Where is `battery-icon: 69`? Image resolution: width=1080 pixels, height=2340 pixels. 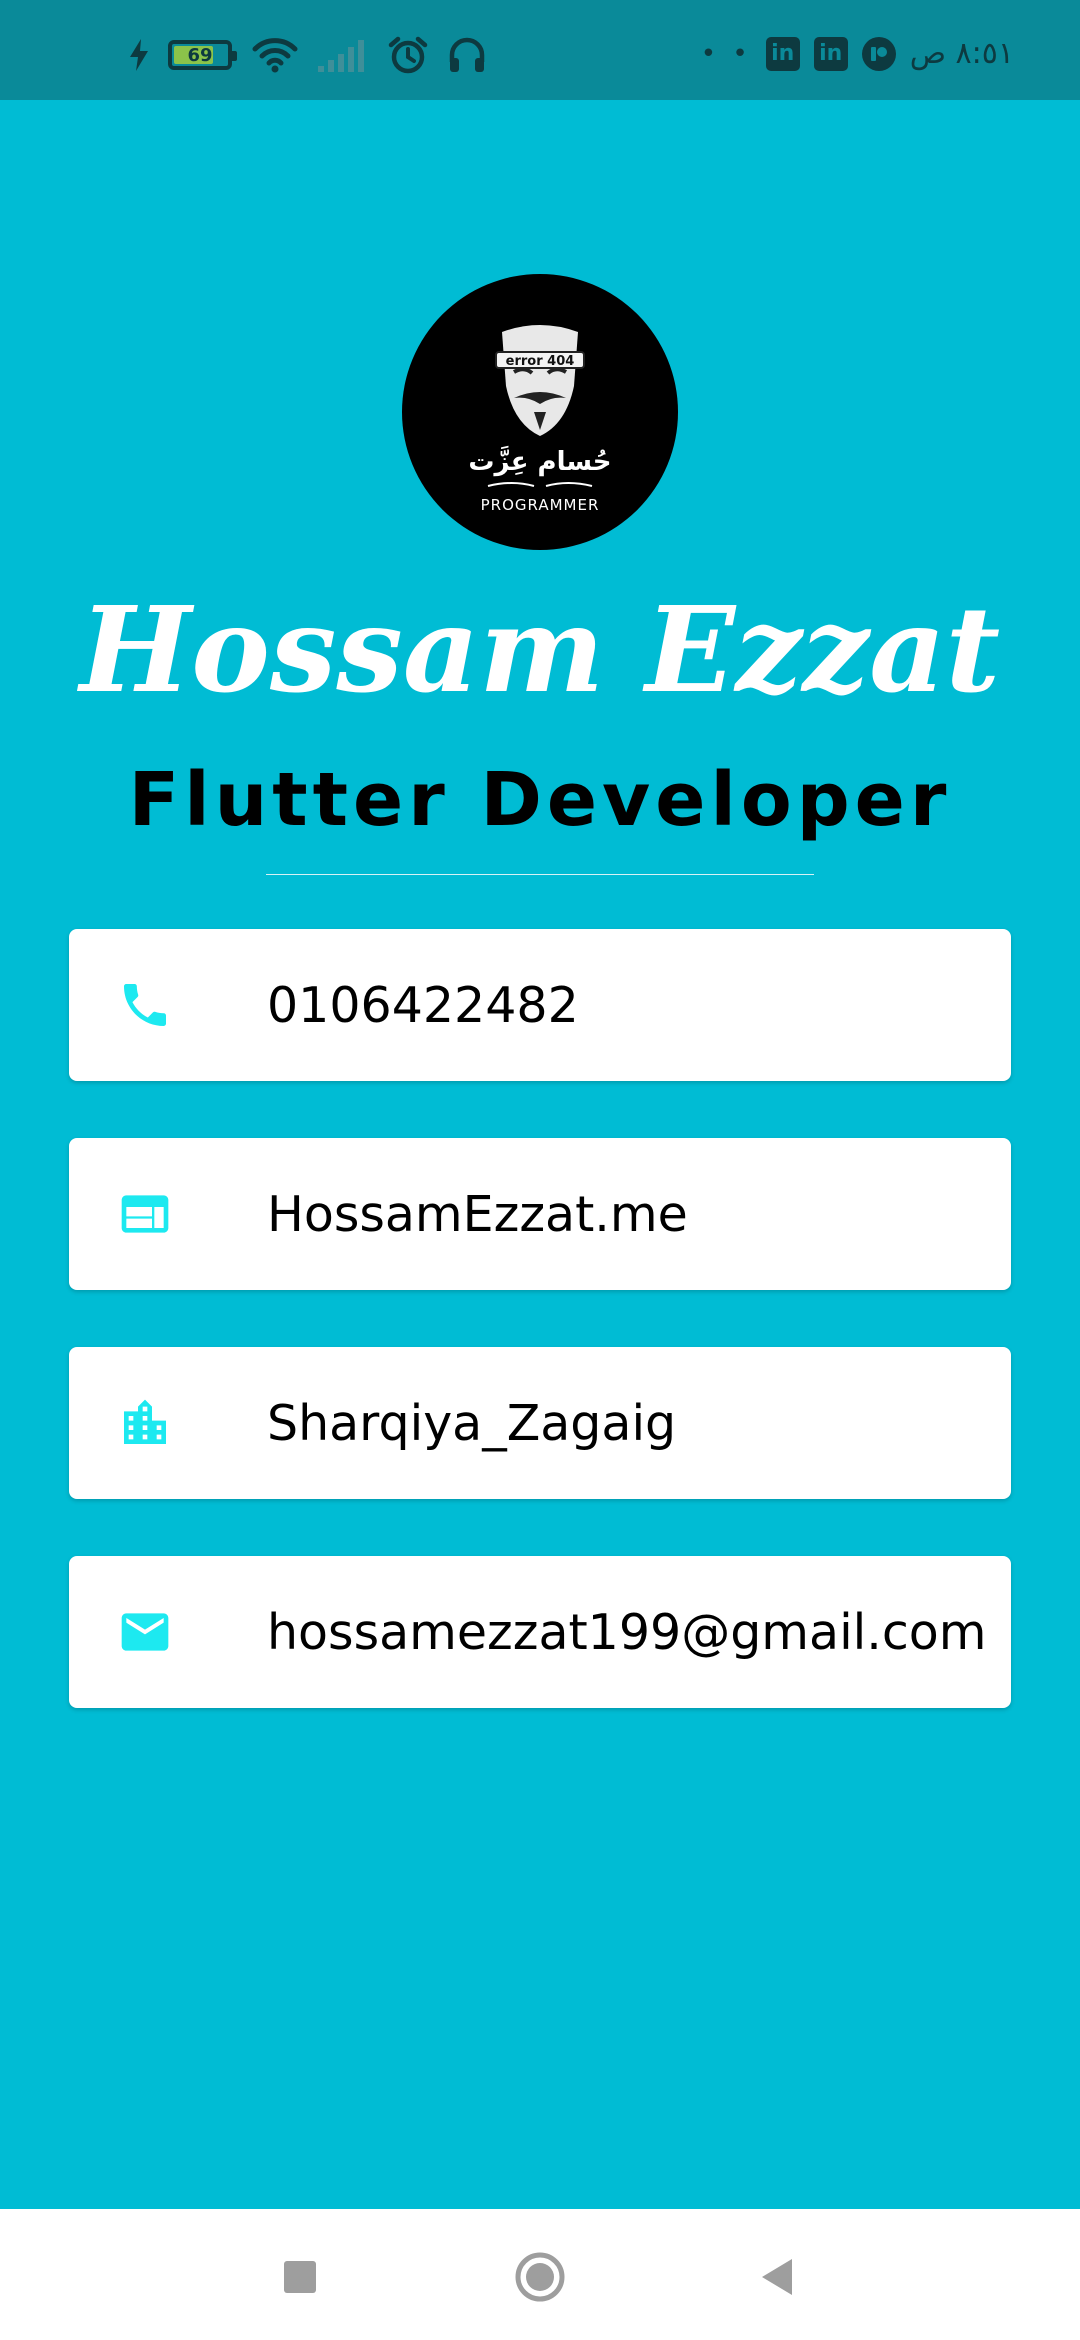
battery-icon: 69 is located at coordinates (202, 55).